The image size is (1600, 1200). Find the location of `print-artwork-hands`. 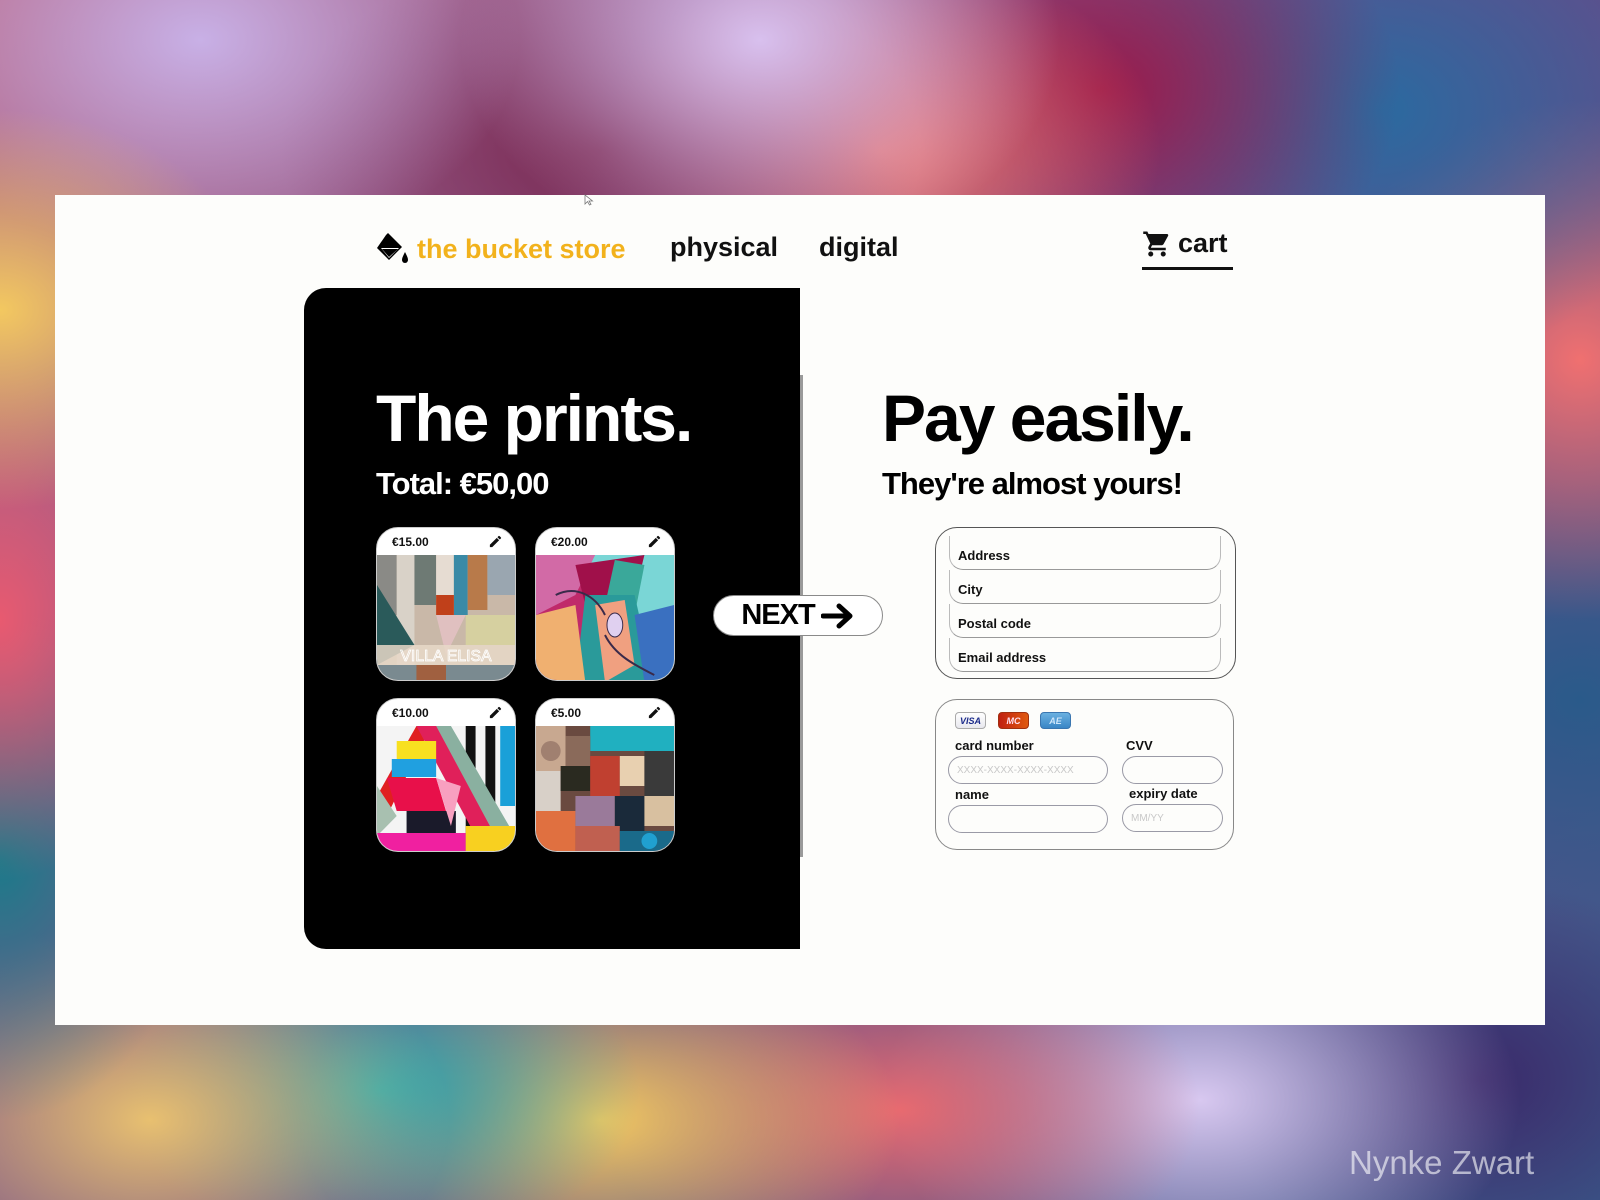

print-artwork-hands is located at coordinates (605, 617).